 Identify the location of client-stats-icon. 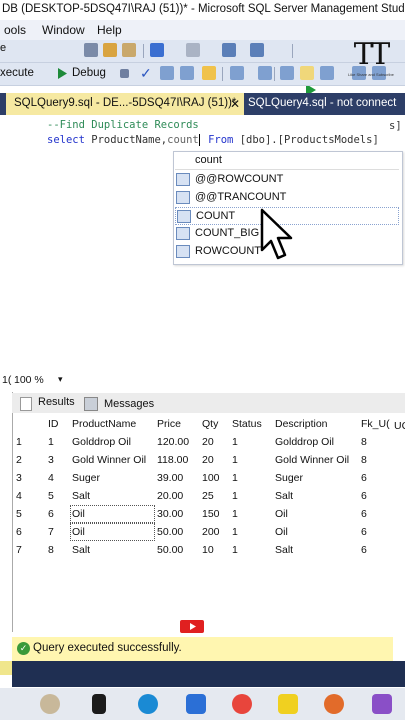
(265, 73).